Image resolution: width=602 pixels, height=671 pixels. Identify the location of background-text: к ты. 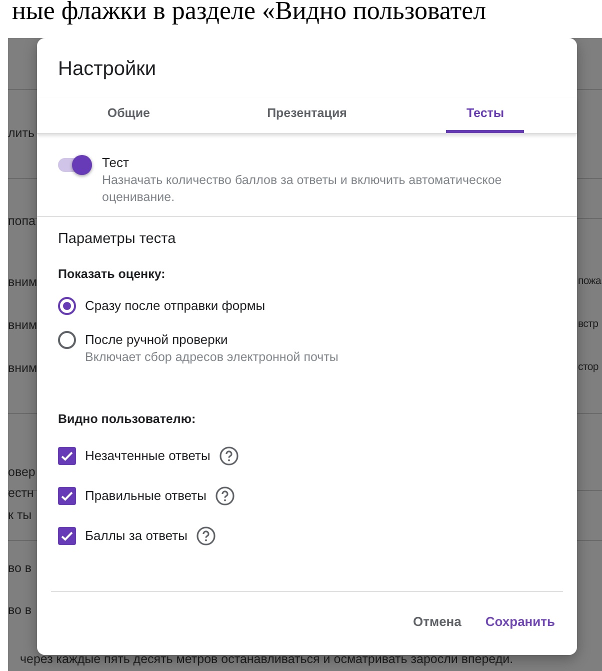
(20, 515).